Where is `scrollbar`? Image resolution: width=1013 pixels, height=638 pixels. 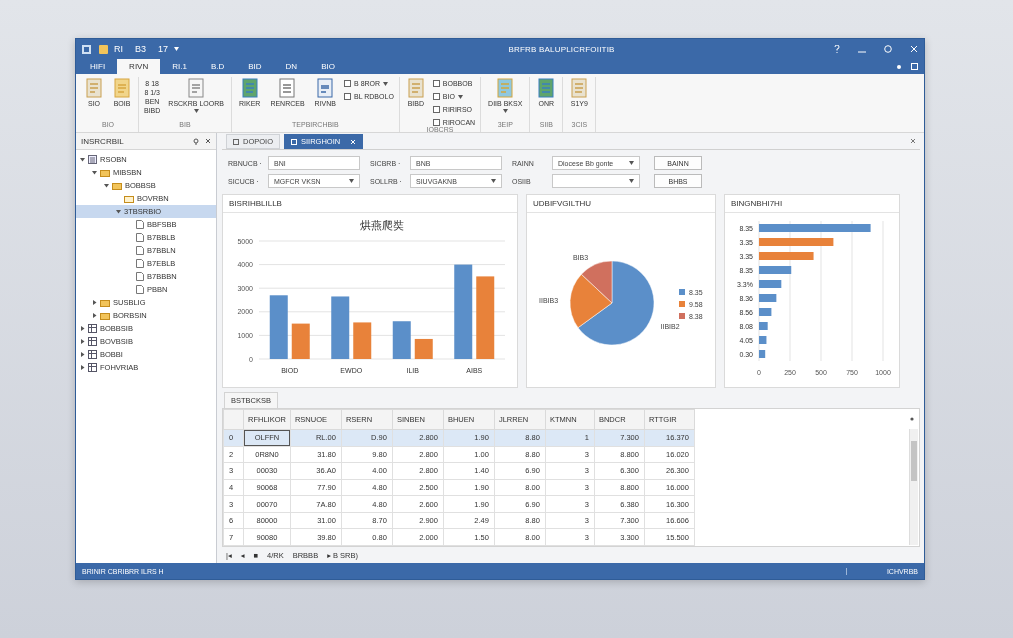
scrollbar is located at coordinates (913, 487).